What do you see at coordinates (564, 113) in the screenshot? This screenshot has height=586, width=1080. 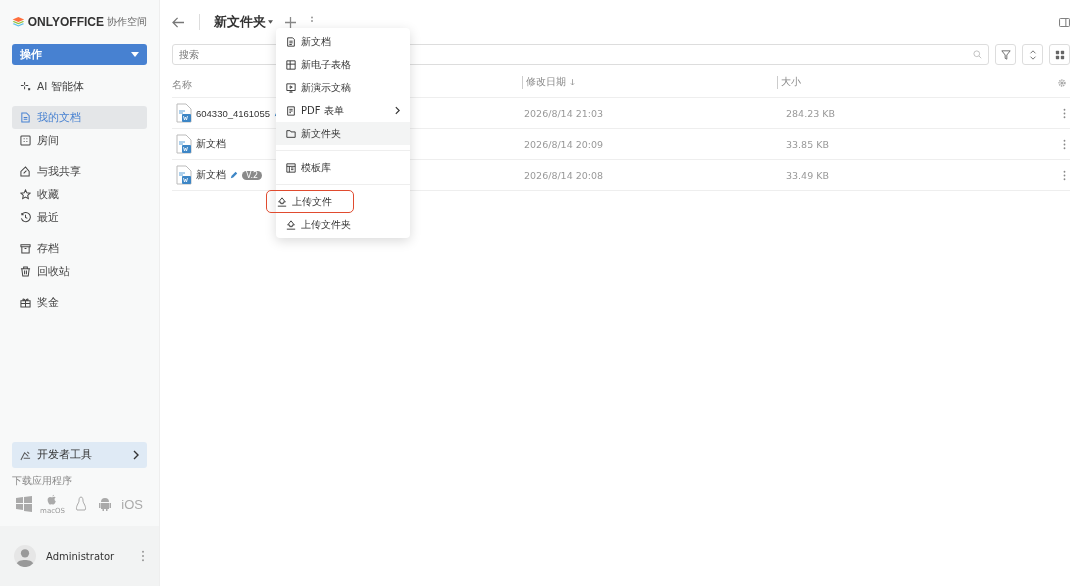 I see `table-cell-text: 2026/8/14 21:03` at bounding box center [564, 113].